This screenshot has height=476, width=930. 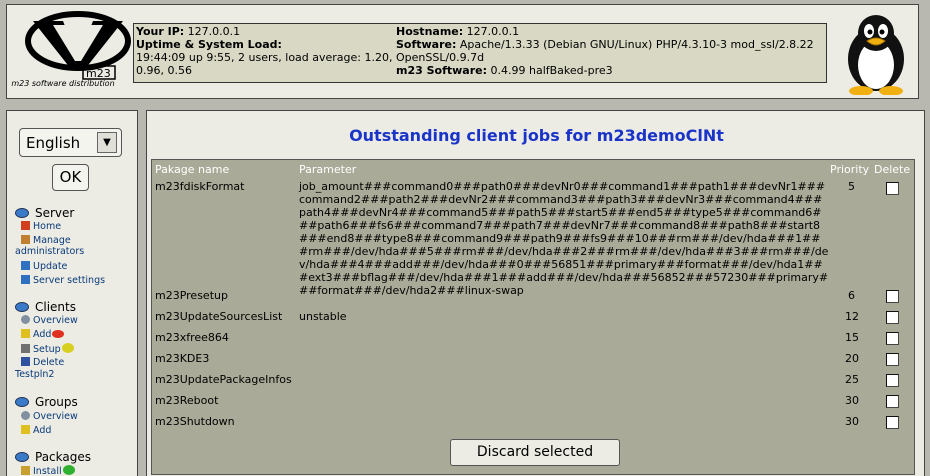 I want to click on sidebar-section-packages: Packages, so click(x=53, y=457).